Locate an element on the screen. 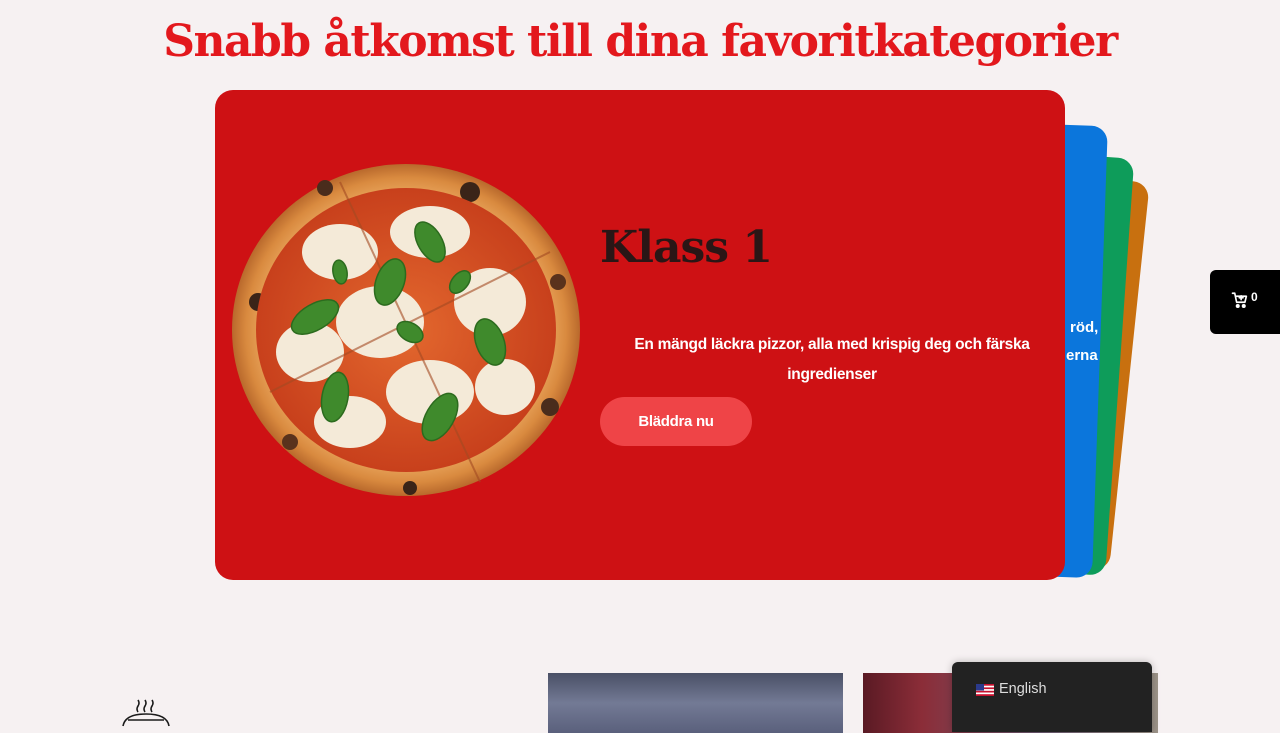 The width and height of the screenshot is (1280, 733). cart-icon is located at coordinates (1239, 300).